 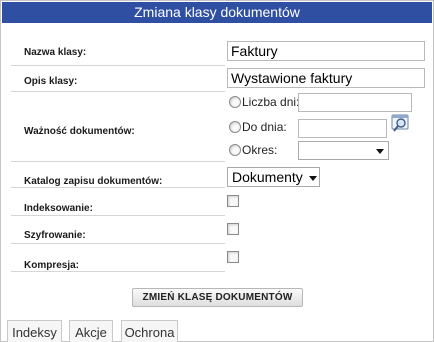 I want to click on radio-date-option: Do dnia:, so click(x=258, y=127).